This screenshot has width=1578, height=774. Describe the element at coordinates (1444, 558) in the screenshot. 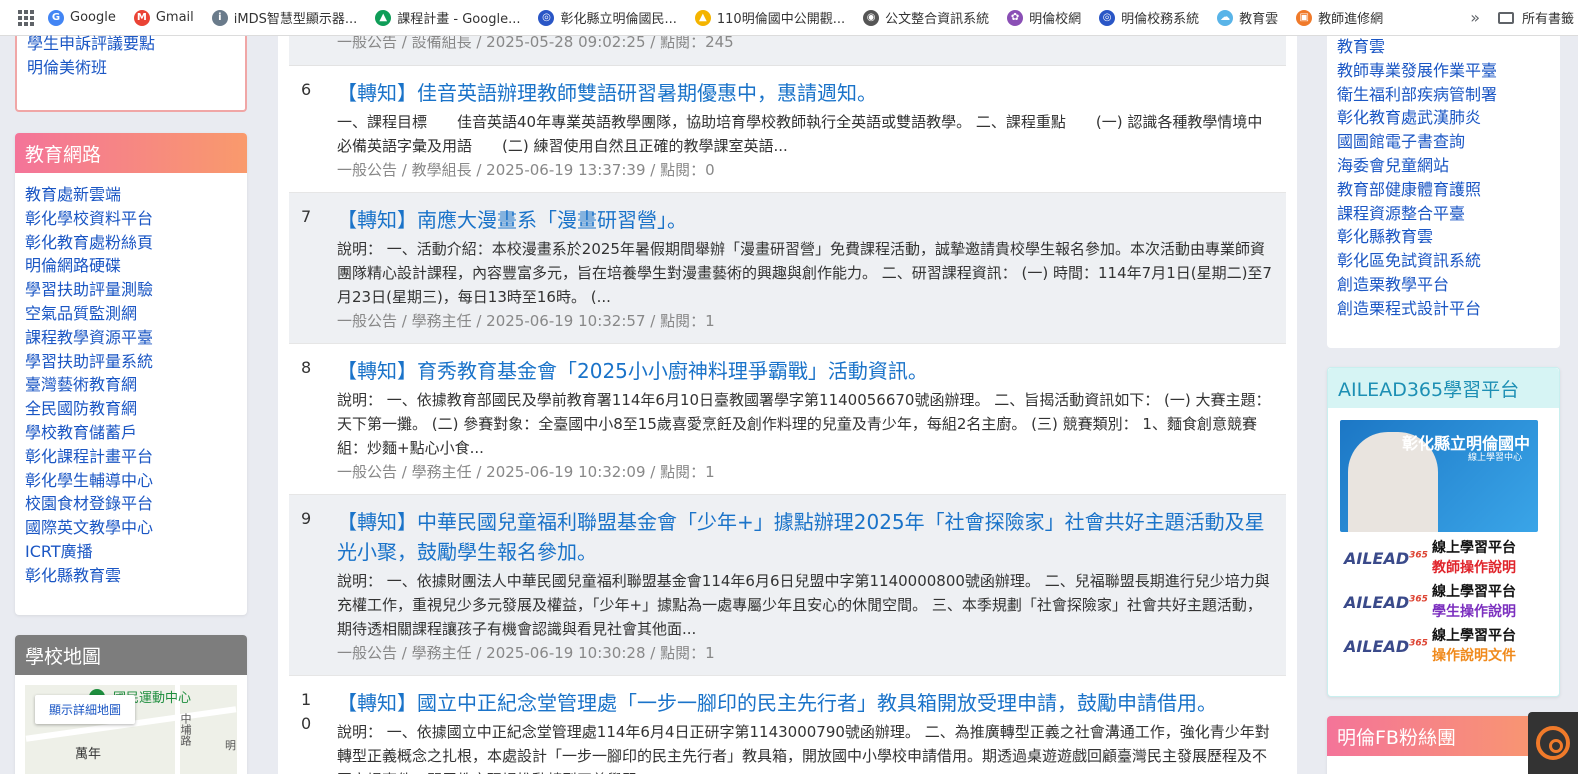

I see `ailead-guide-link: AILEAD365 線上學習平台 教師操作說明` at that location.